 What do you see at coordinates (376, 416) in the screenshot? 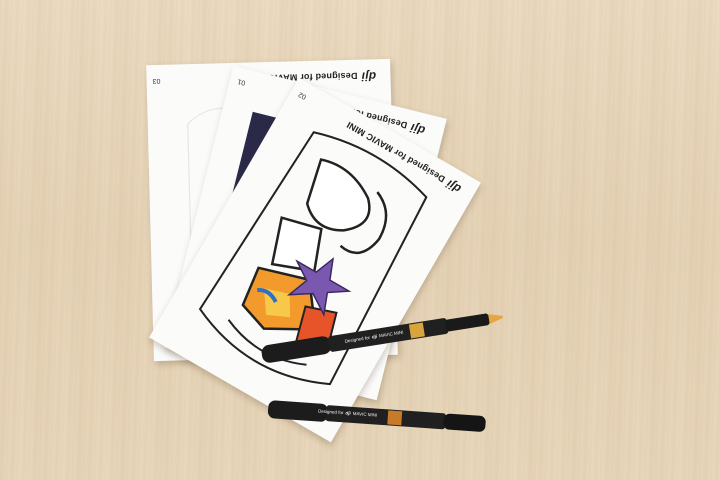
I see `marker-pen-body` at bounding box center [376, 416].